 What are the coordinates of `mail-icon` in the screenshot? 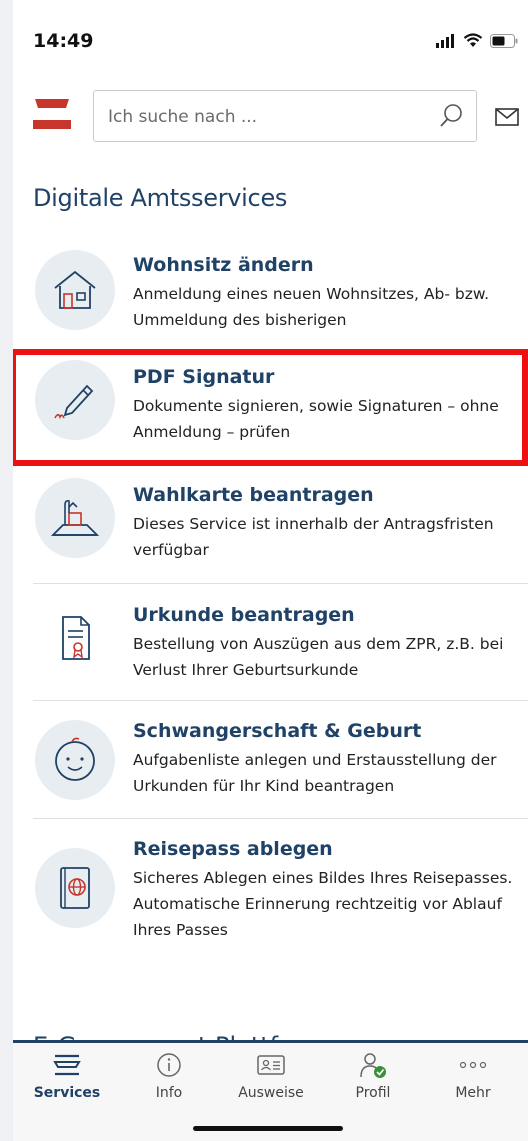 It's located at (507, 117).